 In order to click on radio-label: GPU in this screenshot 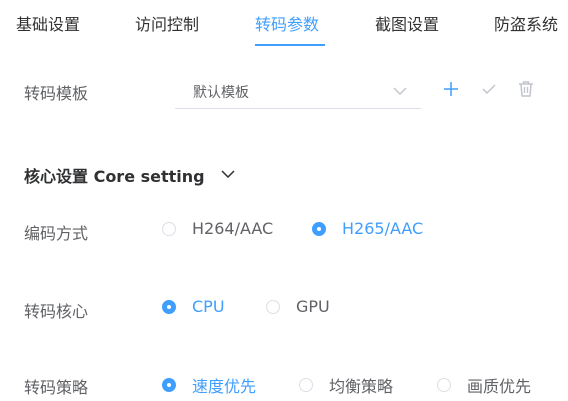, I will do `click(313, 306)`.